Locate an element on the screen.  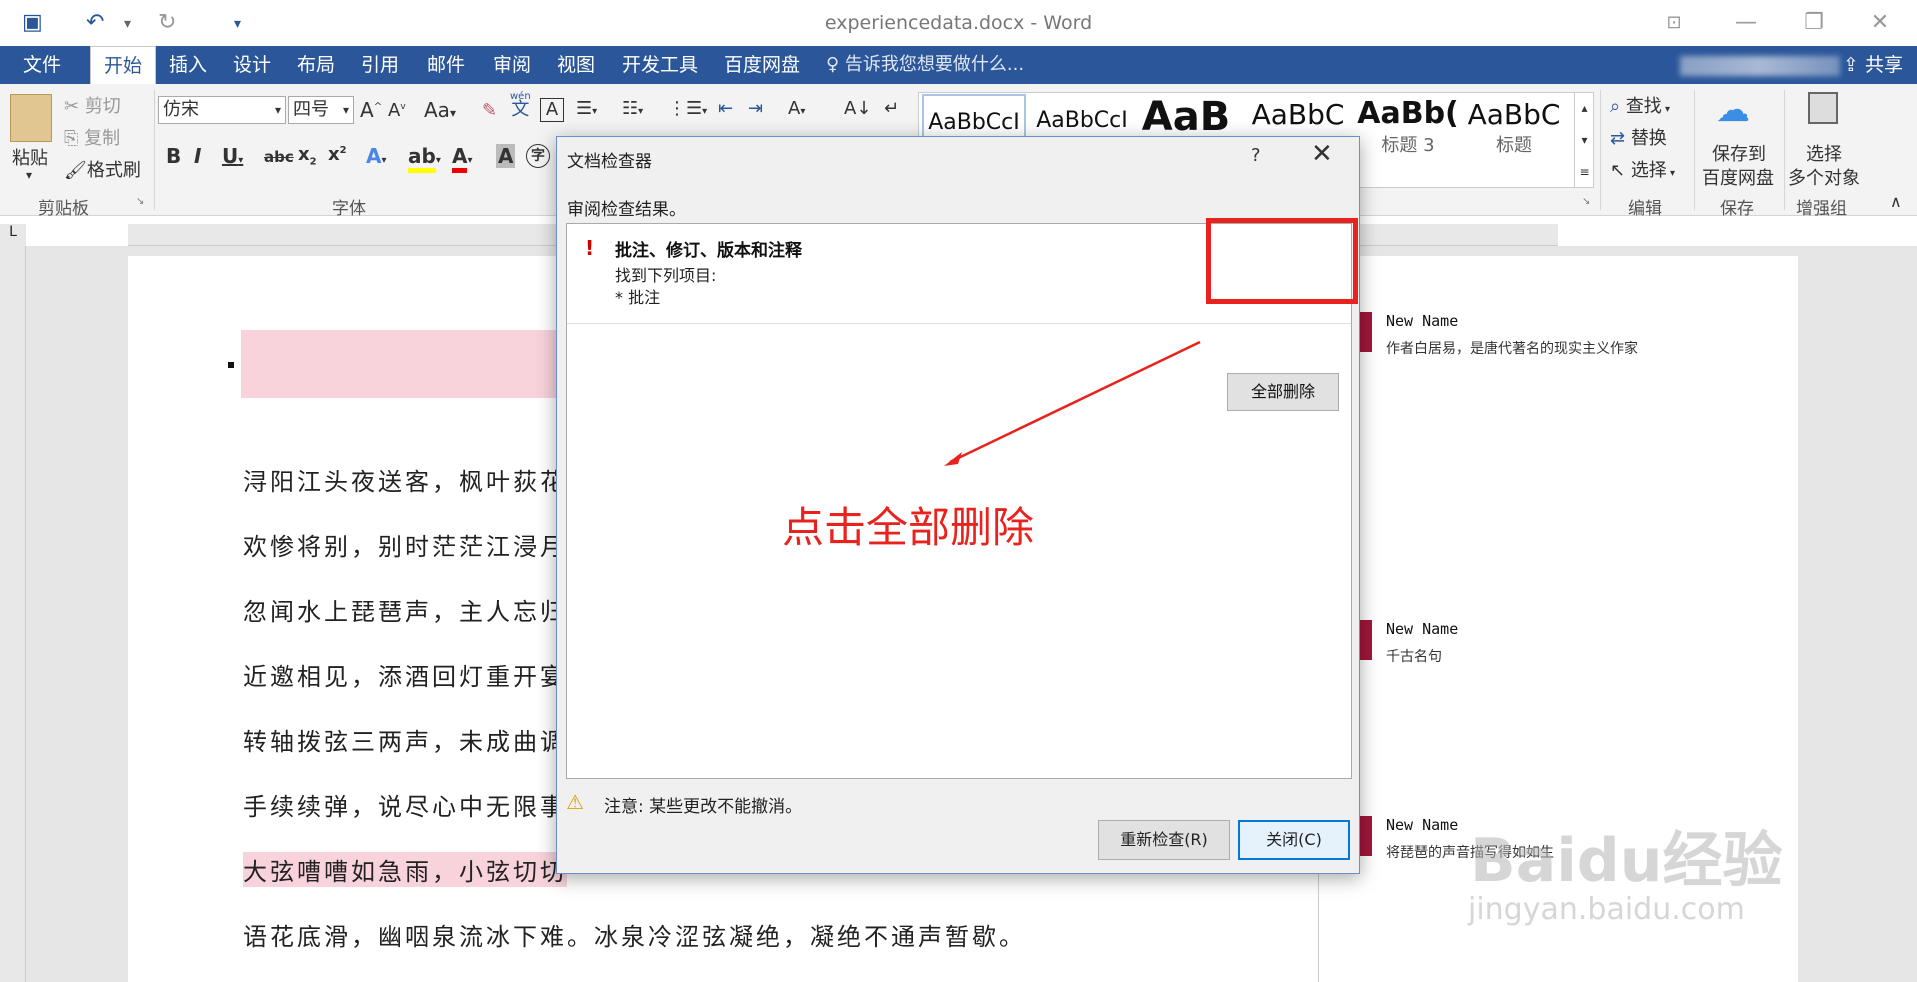
find-button: ⌕ 查找 ▾ is located at coordinates (1640, 105).